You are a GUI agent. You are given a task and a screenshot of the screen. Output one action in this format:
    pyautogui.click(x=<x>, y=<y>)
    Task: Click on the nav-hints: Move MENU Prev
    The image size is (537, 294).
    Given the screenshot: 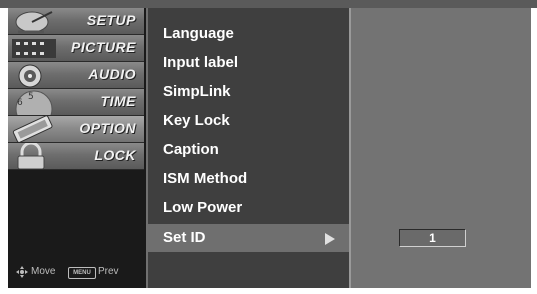 What is the action you would take?
    pyautogui.click(x=81, y=272)
    